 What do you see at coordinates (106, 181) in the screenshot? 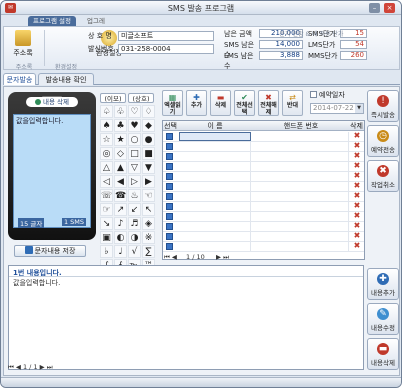
I see `symbol-item: ◁` at bounding box center [106, 181].